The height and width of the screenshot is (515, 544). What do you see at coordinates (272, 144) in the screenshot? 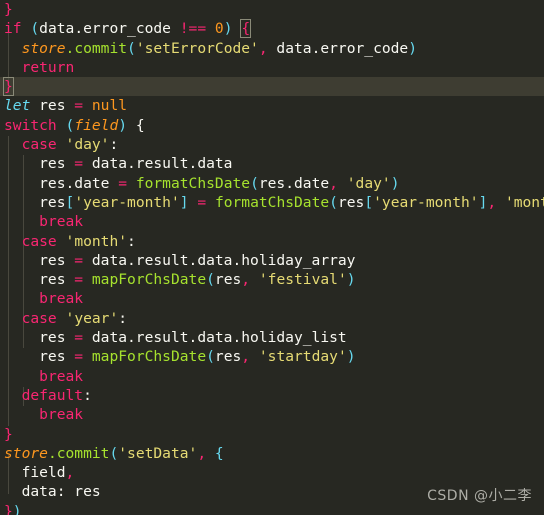
I see `code-line-8: case 'day':` at bounding box center [272, 144].